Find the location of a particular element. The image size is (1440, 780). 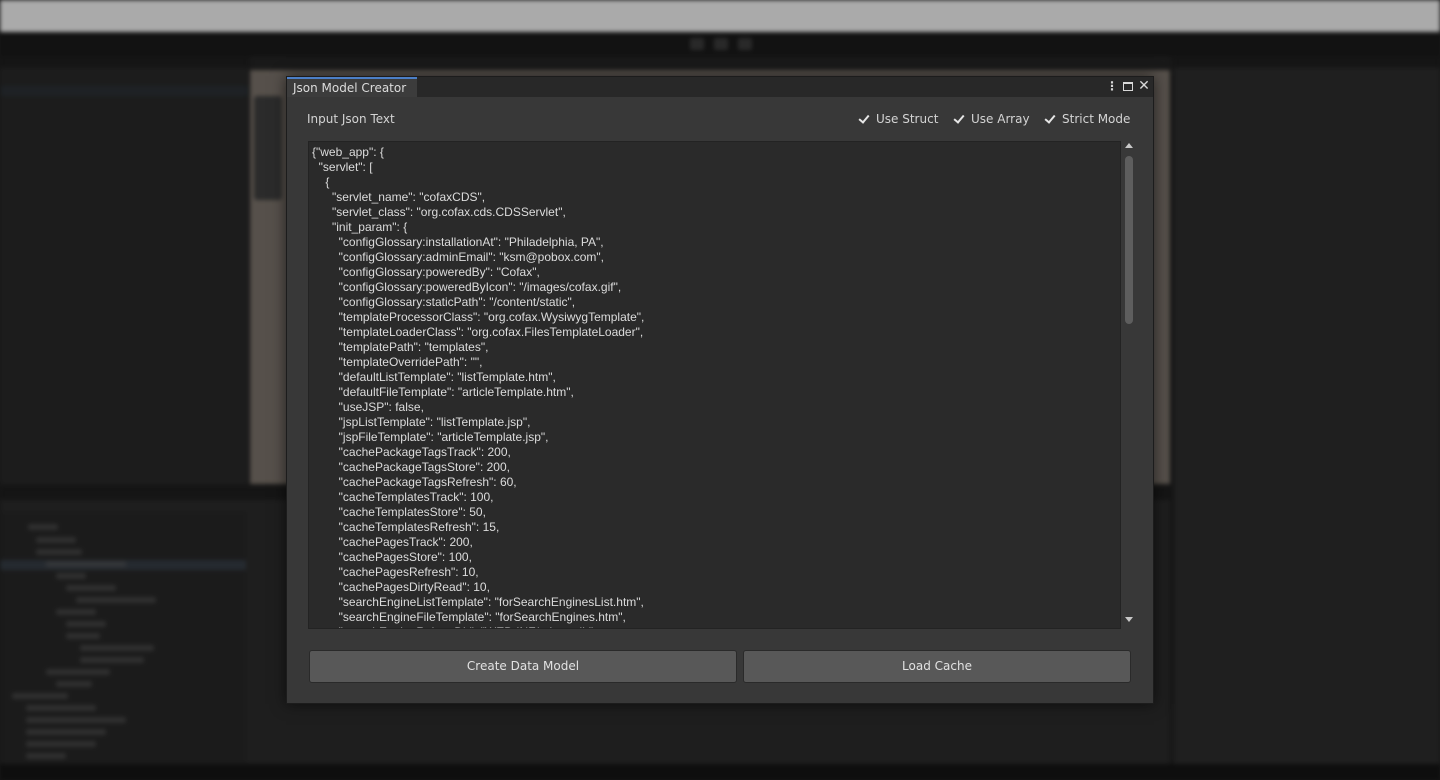

window-tab-bar: Json Model Creator ⋮ ✕ is located at coordinates (720, 87).